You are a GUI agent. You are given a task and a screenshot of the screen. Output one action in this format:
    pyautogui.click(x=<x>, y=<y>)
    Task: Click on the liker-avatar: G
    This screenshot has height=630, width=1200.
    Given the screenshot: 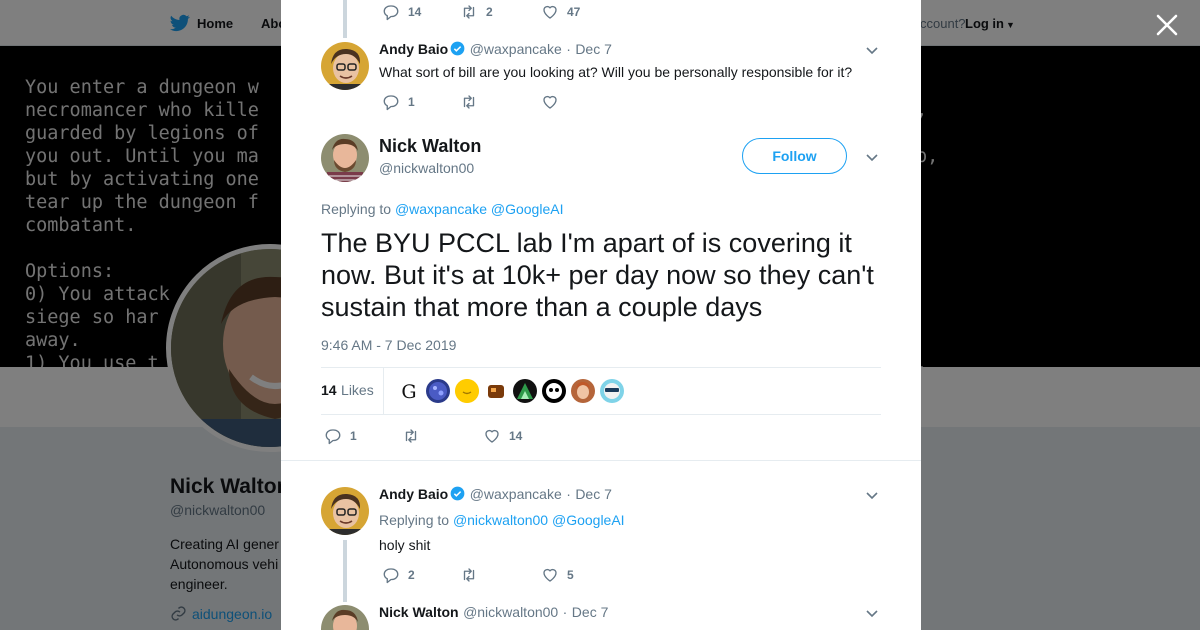 What is the action you would take?
    pyautogui.click(x=409, y=391)
    